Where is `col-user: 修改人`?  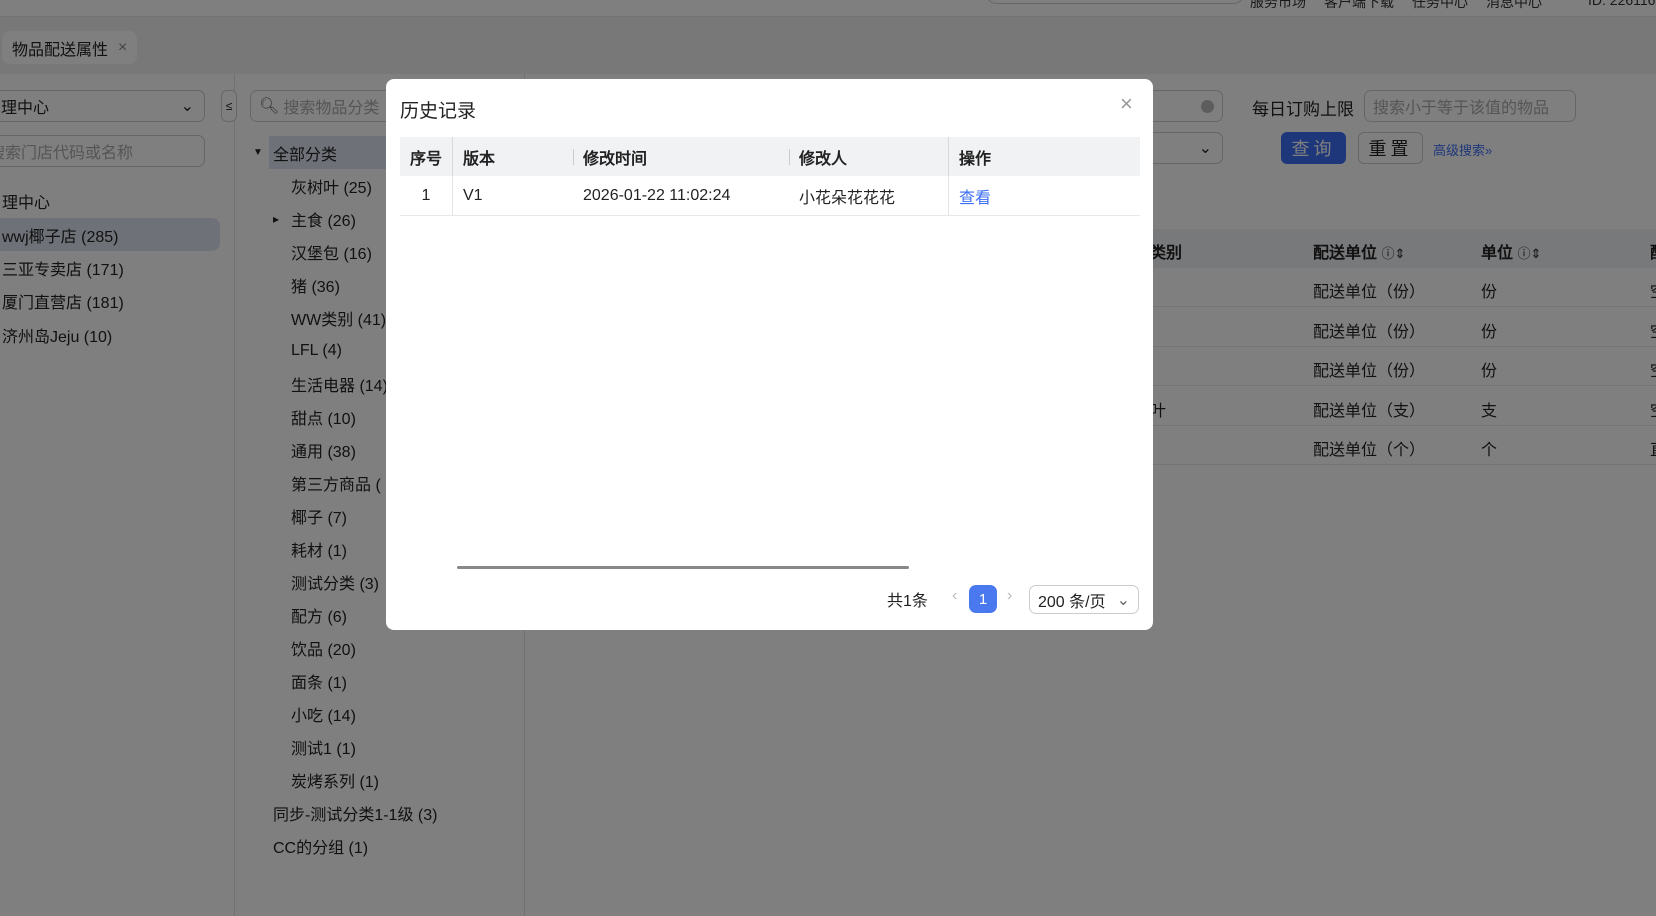
col-user: 修改人 is located at coordinates (868, 156).